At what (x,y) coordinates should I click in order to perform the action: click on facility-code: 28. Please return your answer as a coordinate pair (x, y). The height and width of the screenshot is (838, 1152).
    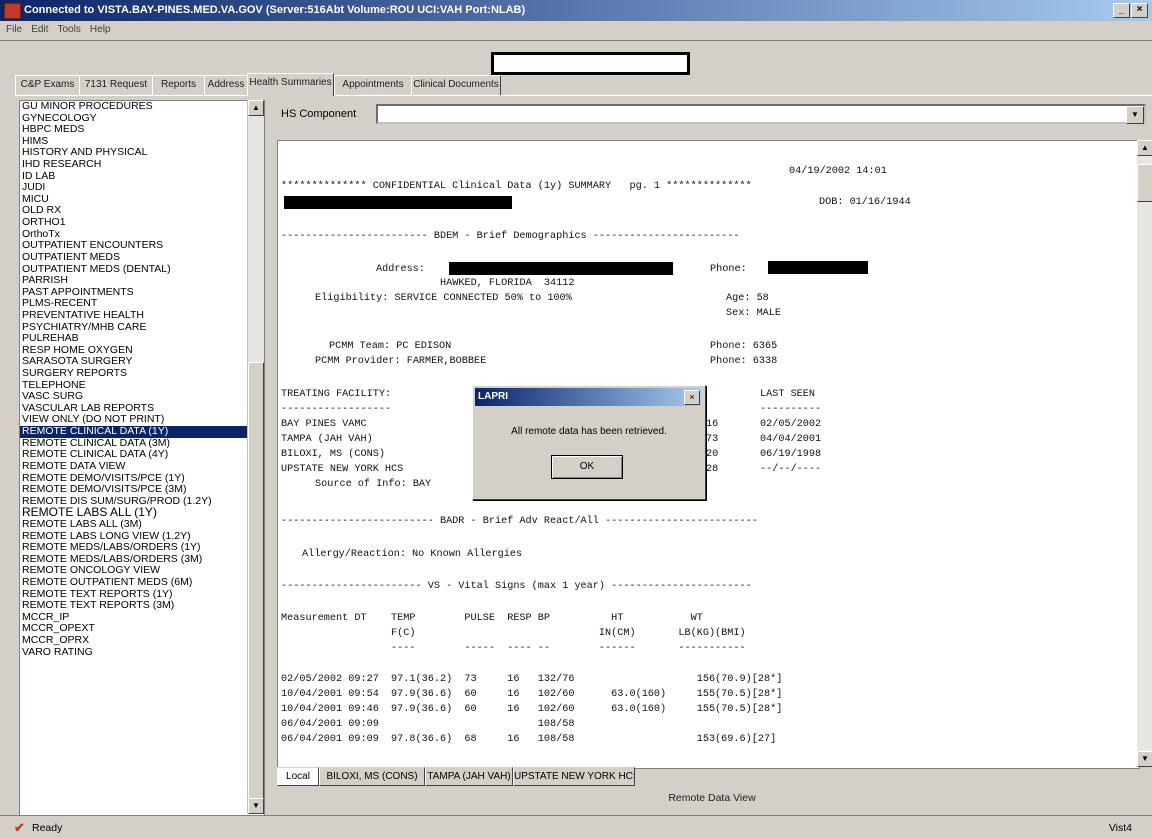
    Looking at the image, I should click on (712, 469).